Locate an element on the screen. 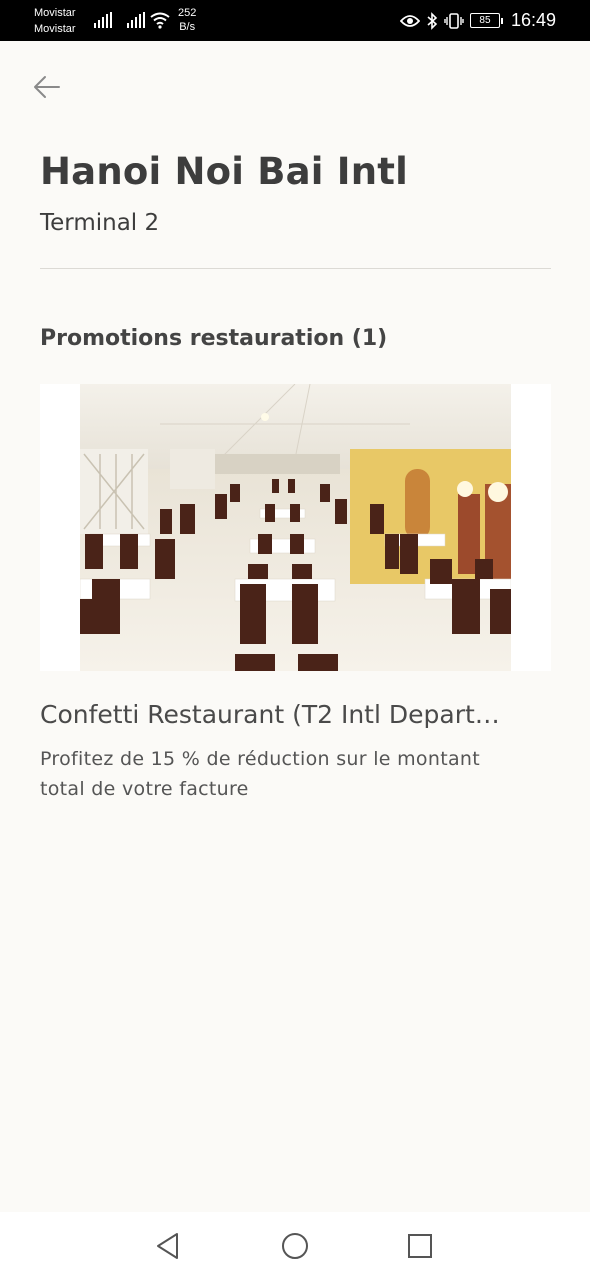 Image resolution: width=590 pixels, height=1280 pixels. battery-level: 85 is located at coordinates (484, 20).